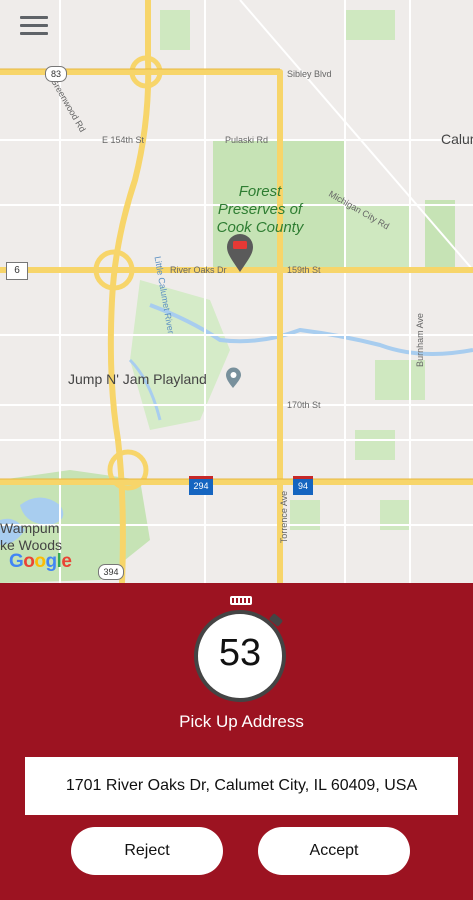 This screenshot has width=473, height=900. I want to click on road-sibley: Sibley Blvd, so click(309, 74).